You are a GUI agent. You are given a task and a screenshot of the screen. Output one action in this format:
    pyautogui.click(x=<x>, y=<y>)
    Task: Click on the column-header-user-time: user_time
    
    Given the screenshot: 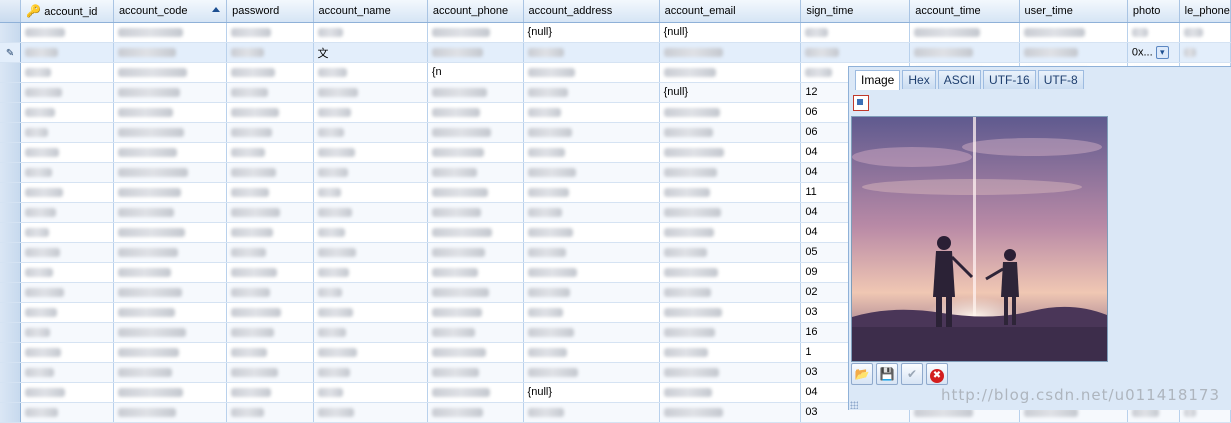 What is the action you would take?
    pyautogui.click(x=1073, y=11)
    